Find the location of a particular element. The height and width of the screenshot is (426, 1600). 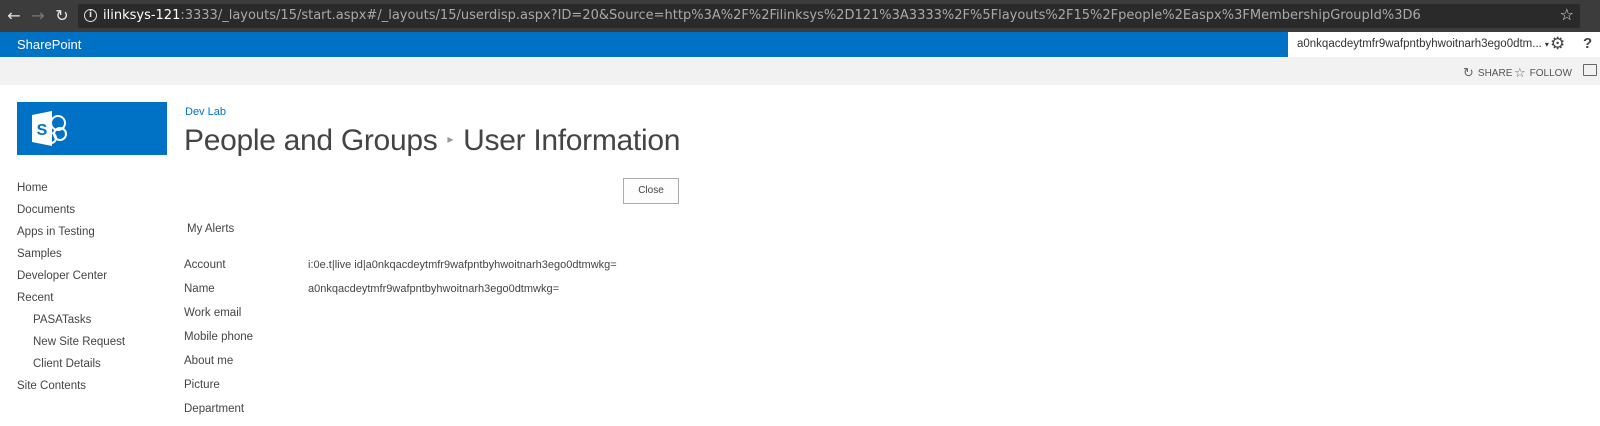

chevron-down-icon: ▾ is located at coordinates (1546, 44).